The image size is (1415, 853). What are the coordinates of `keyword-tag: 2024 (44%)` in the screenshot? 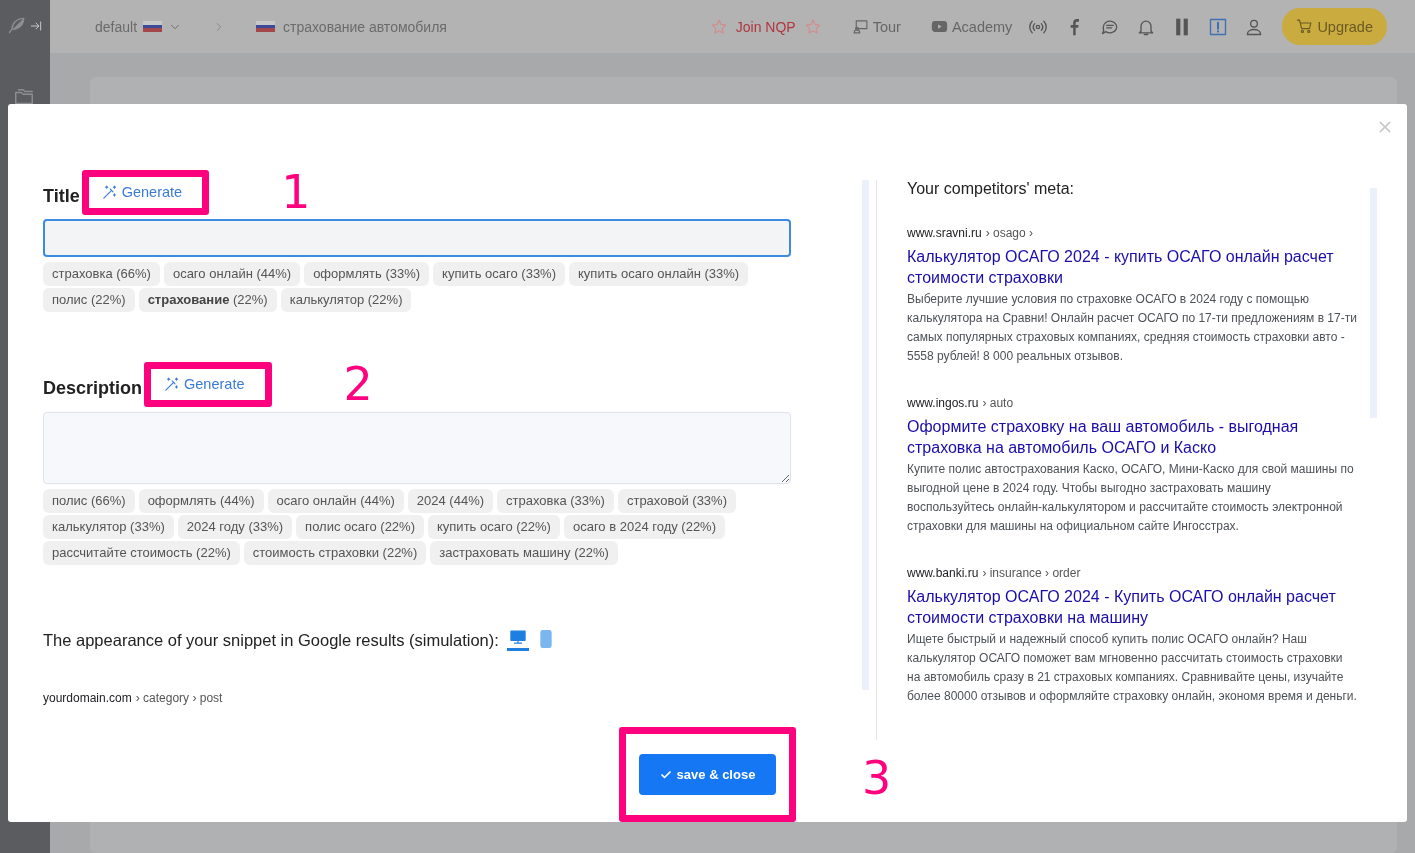 It's located at (450, 501).